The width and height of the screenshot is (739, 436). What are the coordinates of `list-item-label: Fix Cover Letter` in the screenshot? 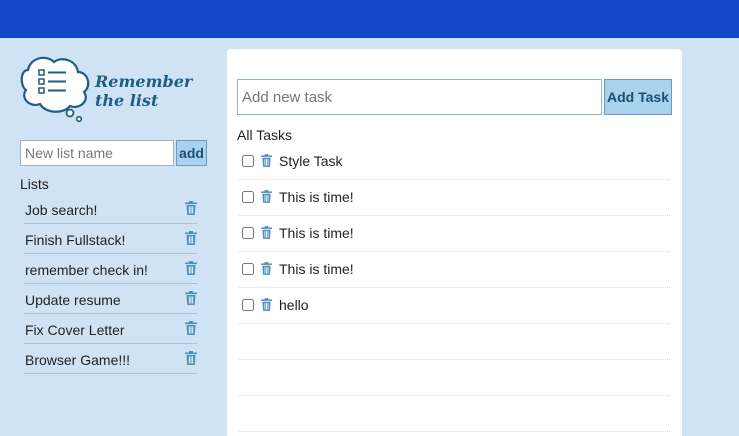 It's located at (75, 330).